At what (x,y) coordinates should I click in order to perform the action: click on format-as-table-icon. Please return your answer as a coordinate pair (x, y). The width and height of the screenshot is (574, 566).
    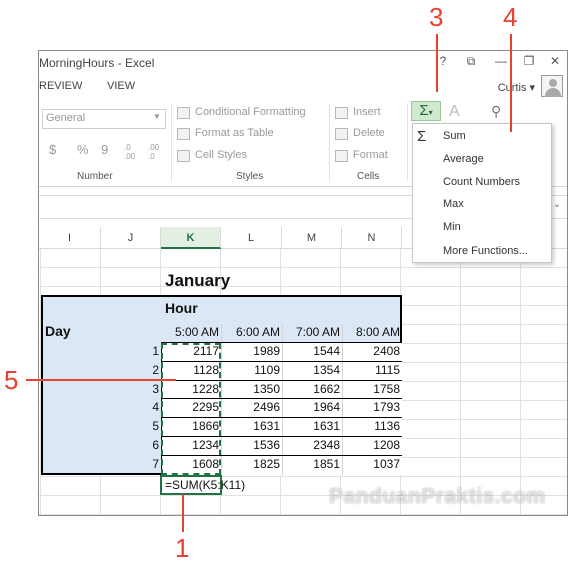
    Looking at the image, I should click on (183, 134).